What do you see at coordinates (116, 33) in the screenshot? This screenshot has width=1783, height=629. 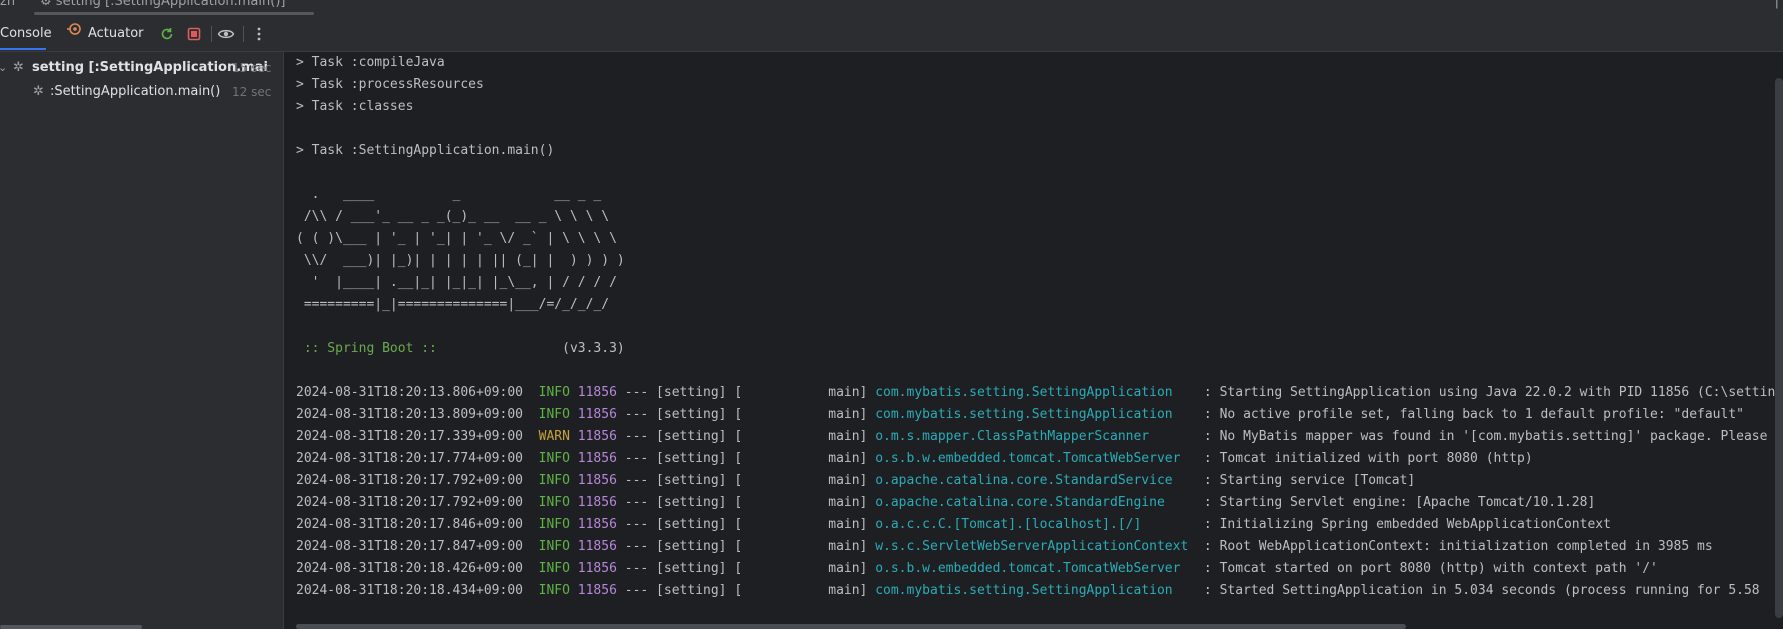 I see `tab-actuator-label: Actuator` at bounding box center [116, 33].